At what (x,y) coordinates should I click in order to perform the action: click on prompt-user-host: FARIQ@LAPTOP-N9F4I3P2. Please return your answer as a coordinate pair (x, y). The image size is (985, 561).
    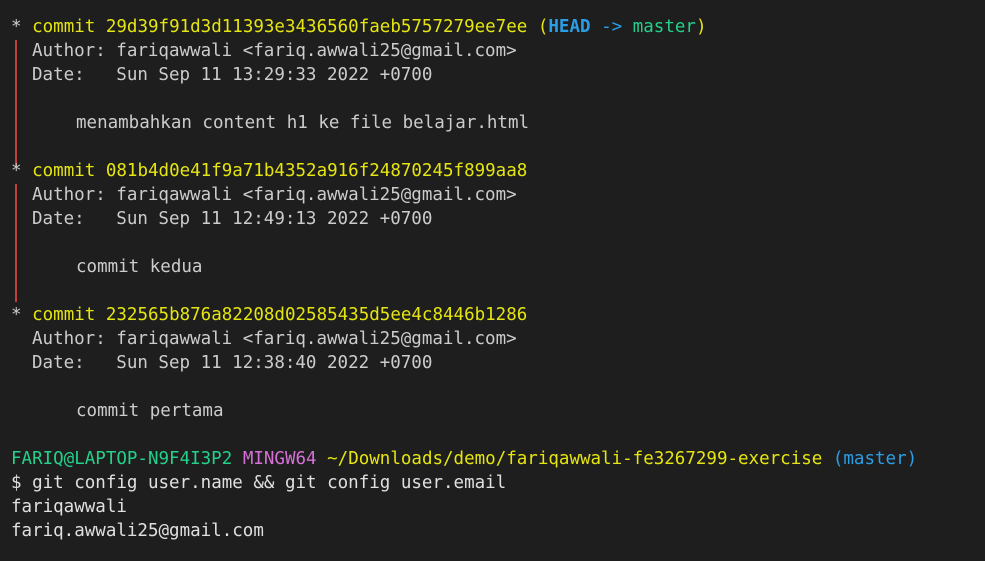
    Looking at the image, I should click on (122, 459).